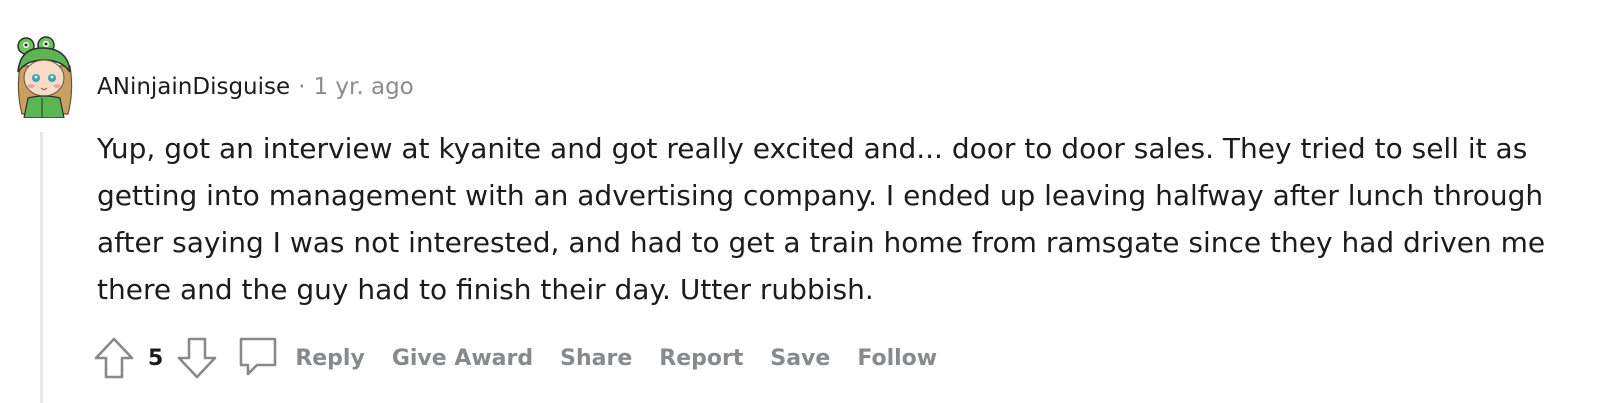 This screenshot has height=403, width=1600. What do you see at coordinates (193, 87) in the screenshot?
I see `author-name: ANinjainDisguise` at bounding box center [193, 87].